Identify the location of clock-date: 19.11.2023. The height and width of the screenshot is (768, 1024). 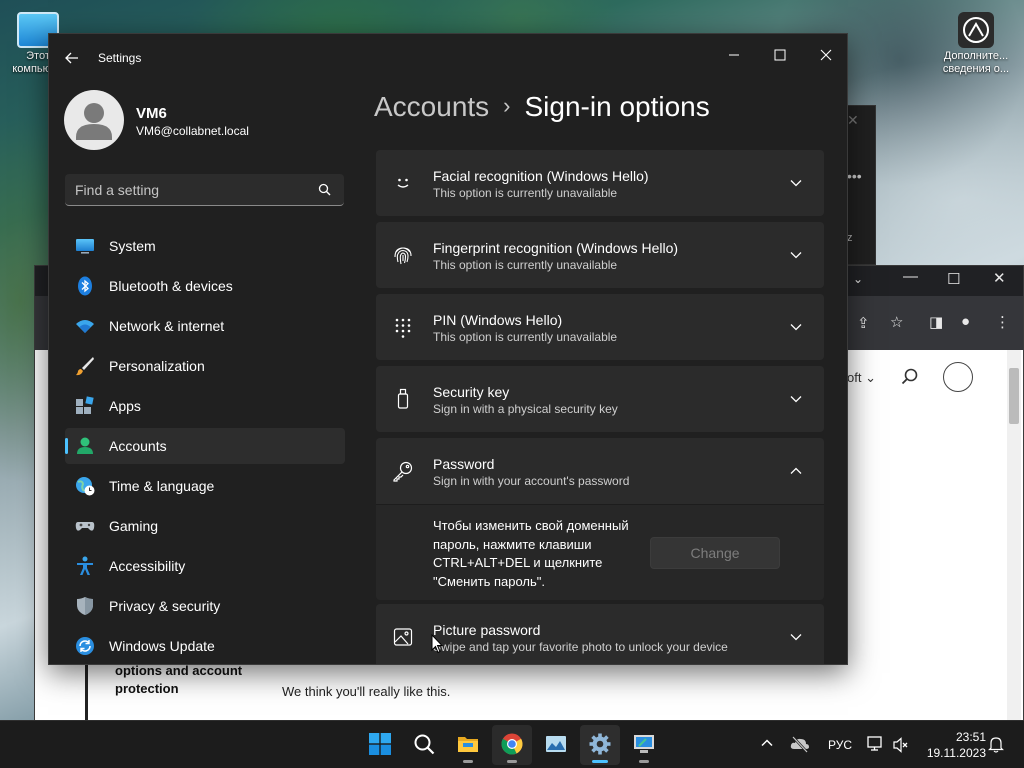
(956, 753).